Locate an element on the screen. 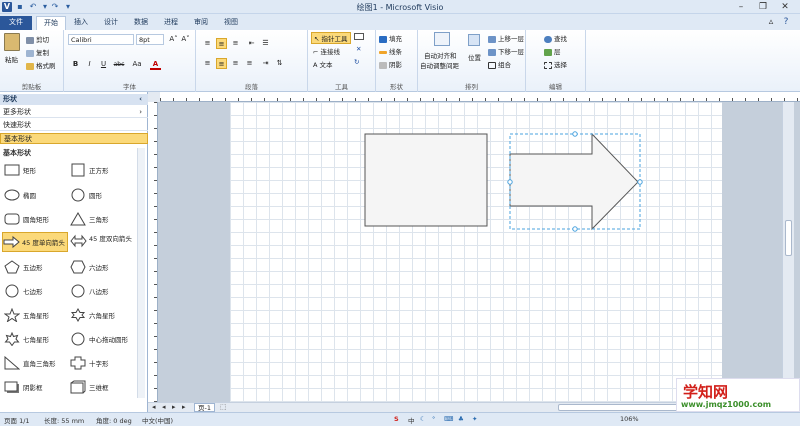 The height and width of the screenshot is (426, 800). rectangle-shape is located at coordinates (426, 180).